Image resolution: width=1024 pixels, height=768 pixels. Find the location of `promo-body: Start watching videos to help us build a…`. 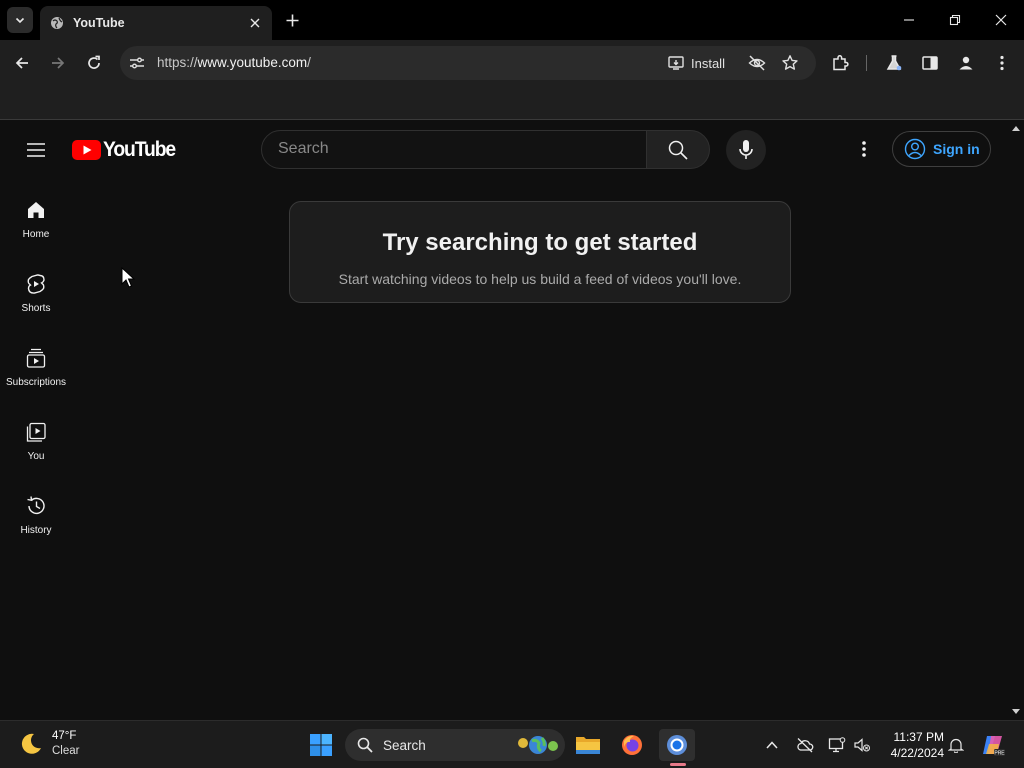

promo-body: Start watching videos to help us build a… is located at coordinates (540, 279).